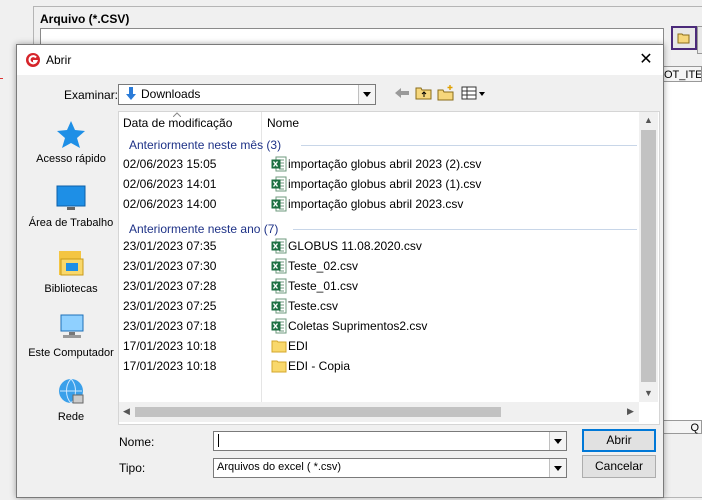 The image size is (702, 500). What do you see at coordinates (91, 95) in the screenshot?
I see `look-in-label: Examinar:` at bounding box center [91, 95].